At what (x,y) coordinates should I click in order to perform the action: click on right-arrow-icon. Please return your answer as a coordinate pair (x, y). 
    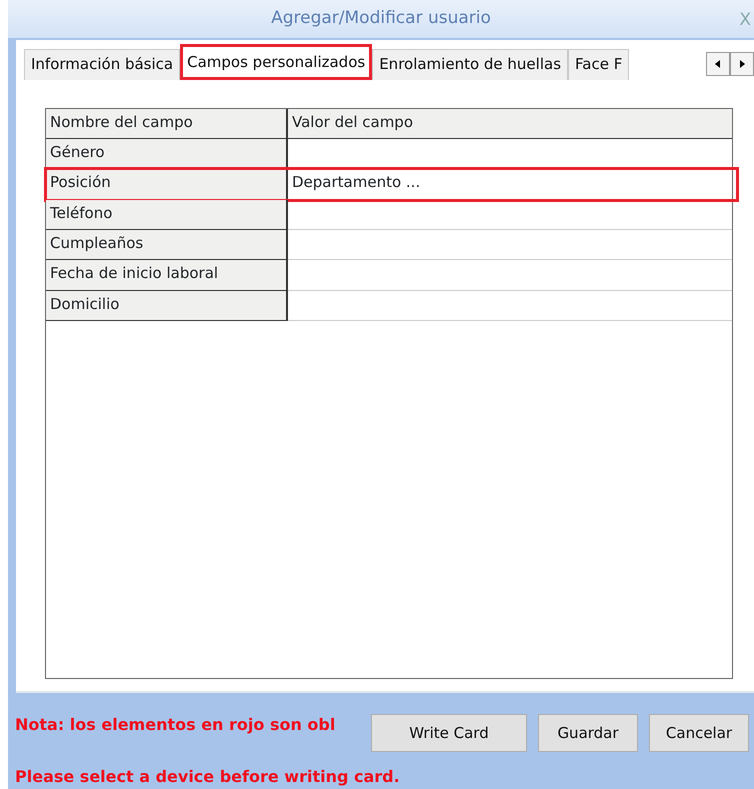
    Looking at the image, I should click on (742, 64).